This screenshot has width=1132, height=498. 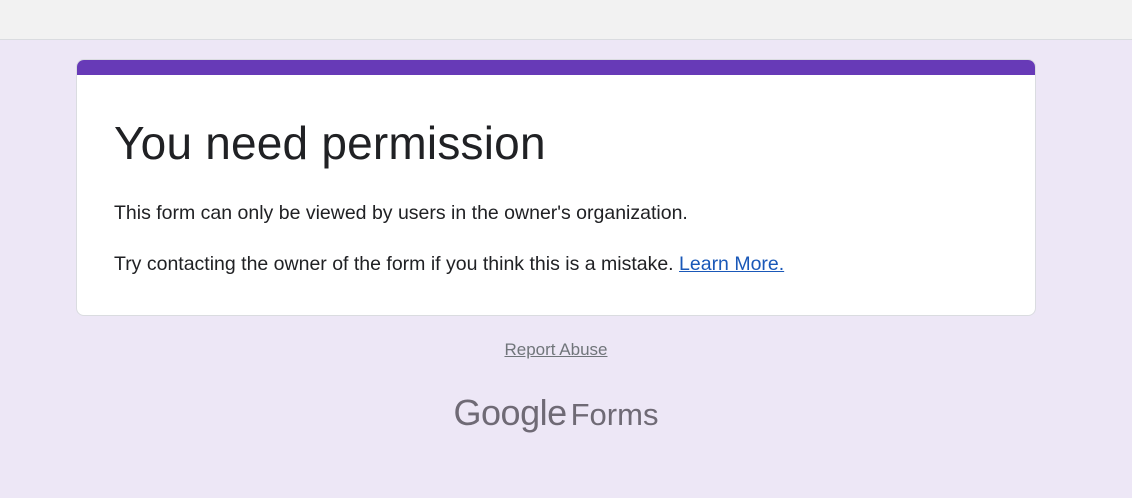 I want to click on report-abuse-link: Report Abuse, so click(x=555, y=349).